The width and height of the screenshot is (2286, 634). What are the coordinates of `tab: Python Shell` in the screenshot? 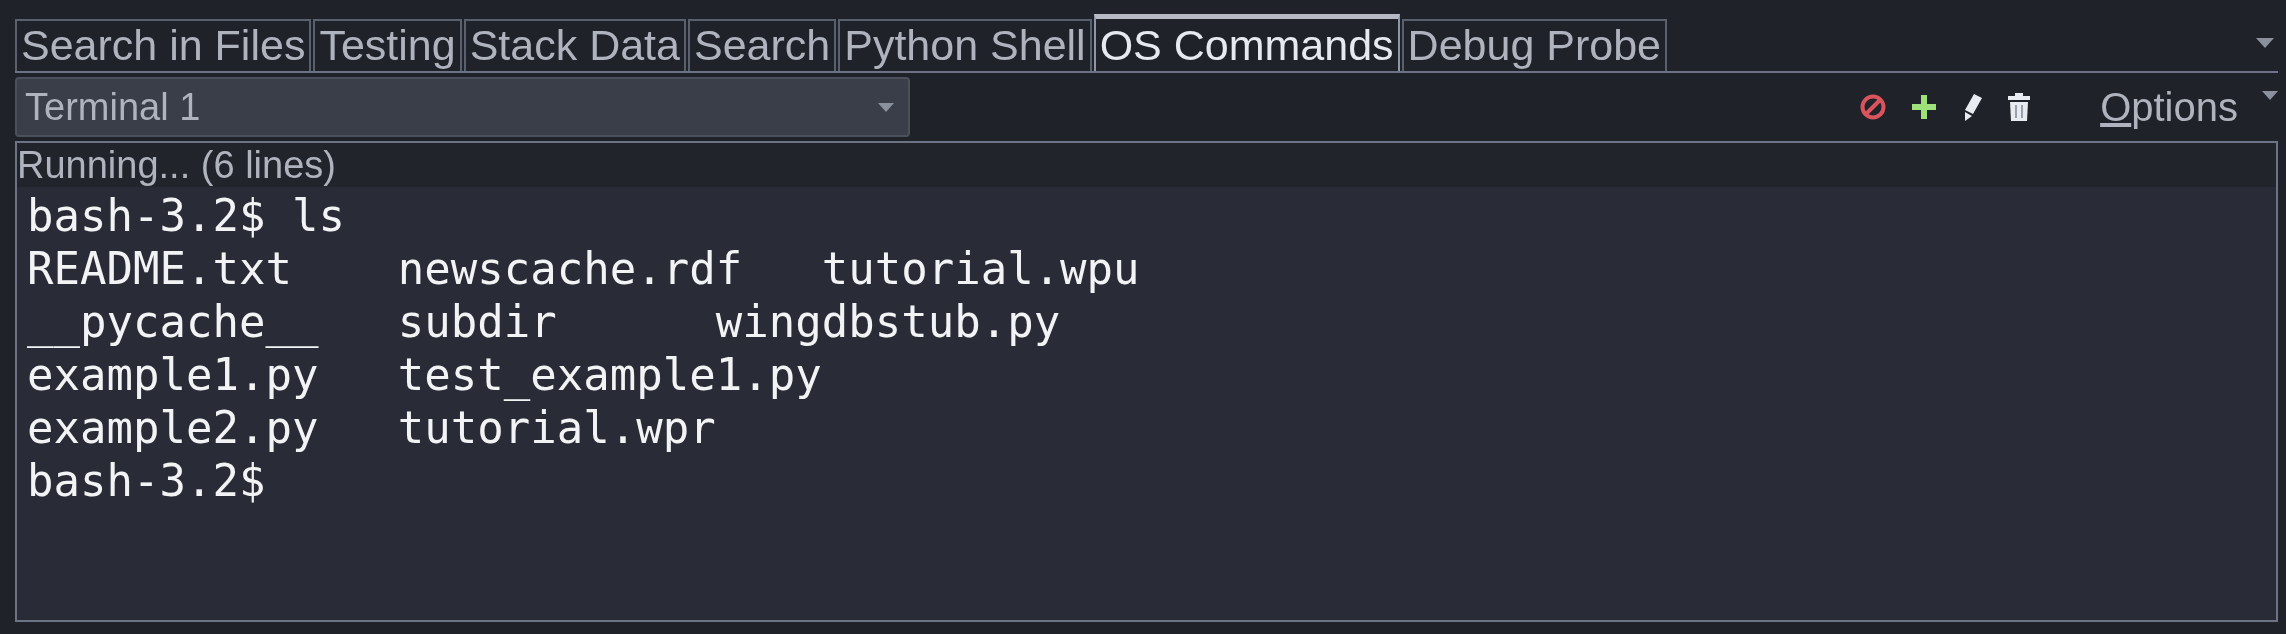 It's located at (965, 45).